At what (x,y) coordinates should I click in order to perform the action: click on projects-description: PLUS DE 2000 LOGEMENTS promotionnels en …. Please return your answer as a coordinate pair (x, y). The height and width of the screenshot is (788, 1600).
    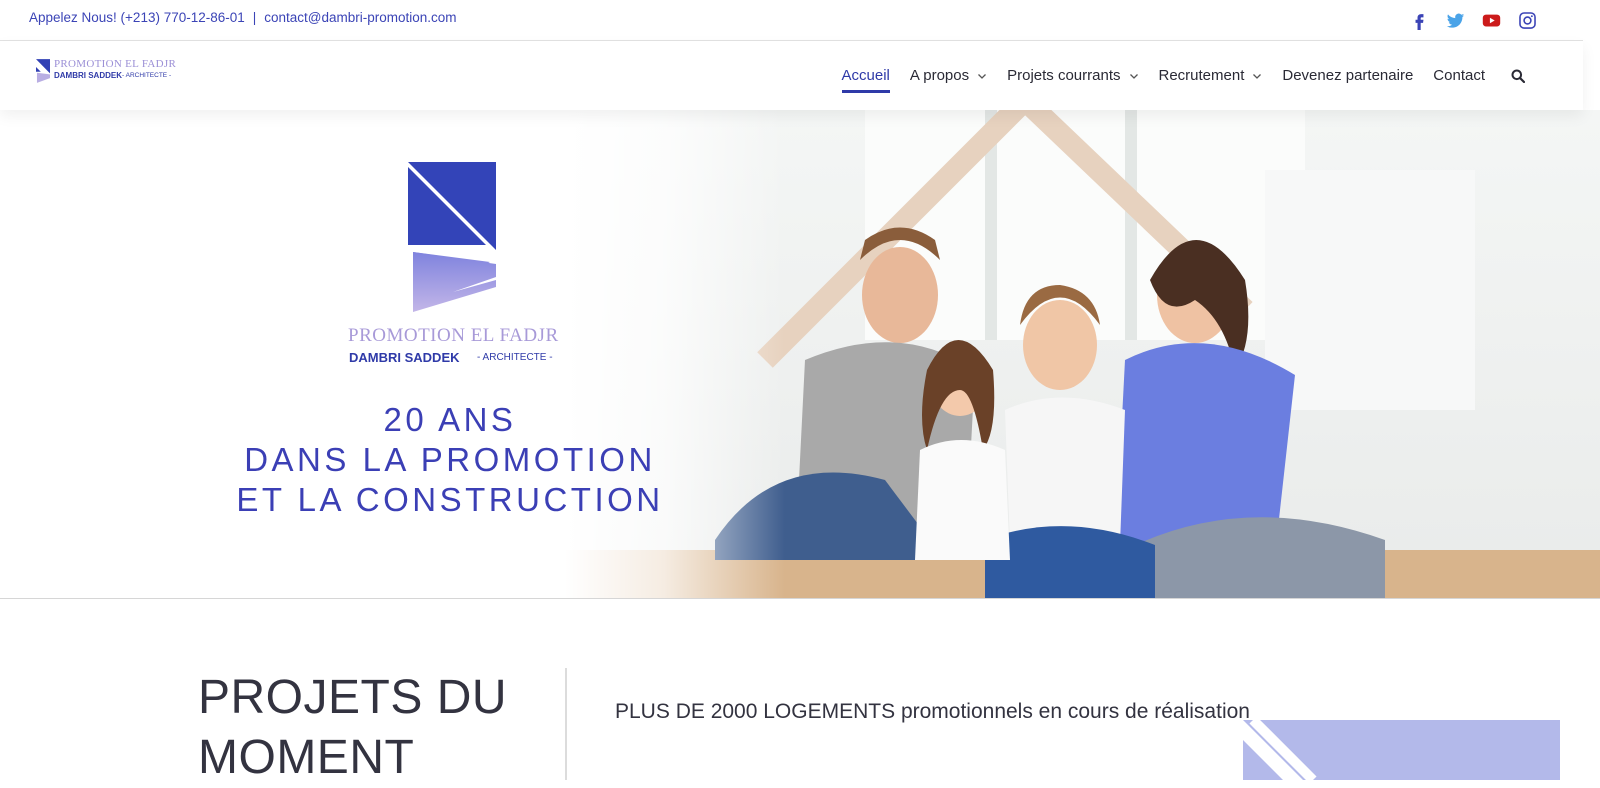
    Looking at the image, I should click on (932, 711).